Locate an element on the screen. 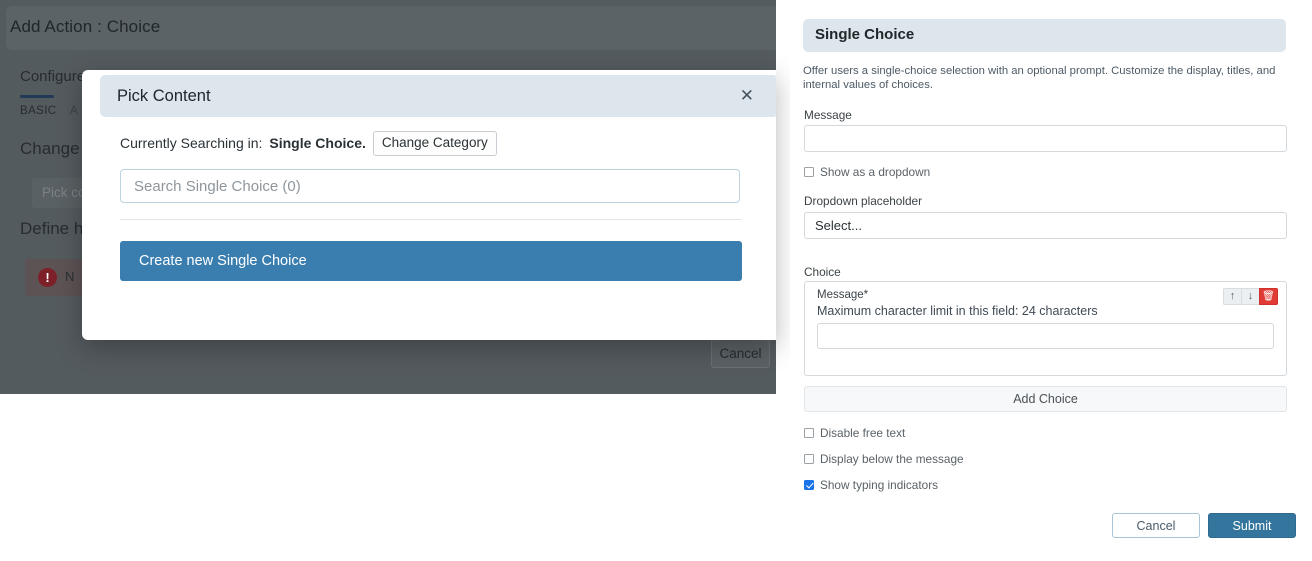  create-new-single-choice-button: Create new Single Choice is located at coordinates (431, 261).